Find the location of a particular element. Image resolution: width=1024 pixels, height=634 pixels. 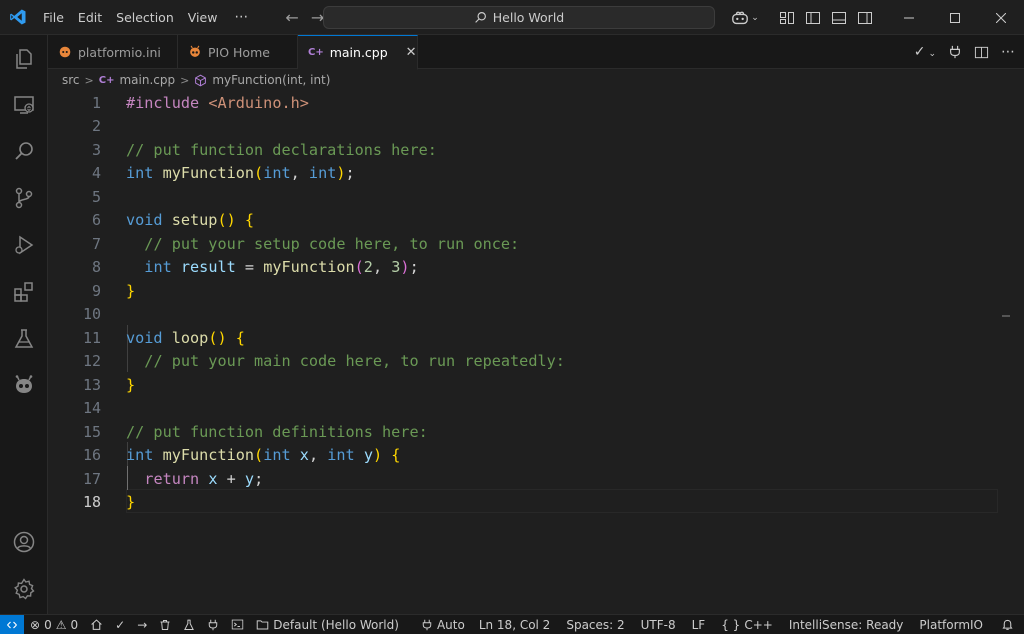

menu-file: File is located at coordinates (53, 17).